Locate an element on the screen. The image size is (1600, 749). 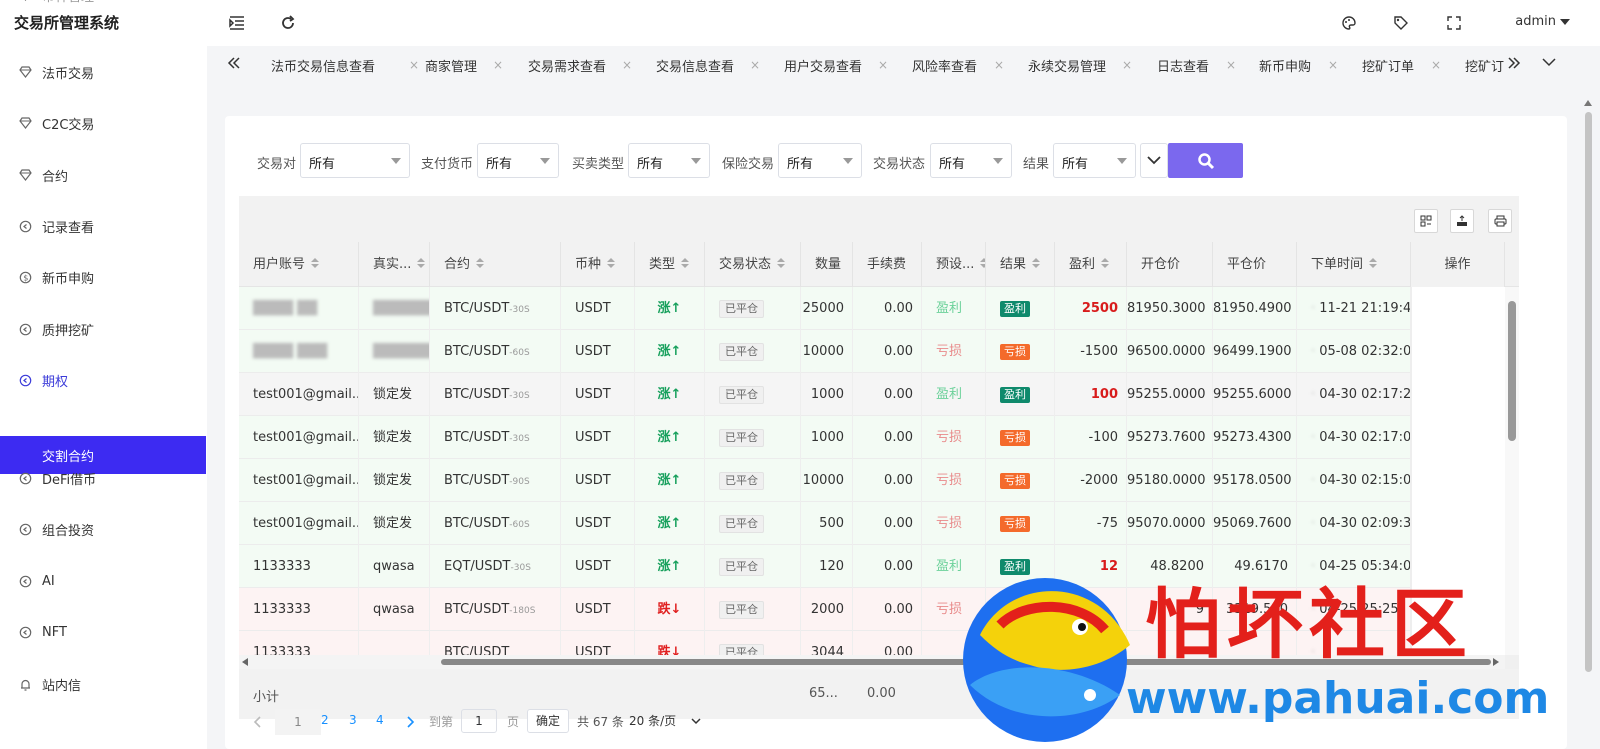
column-header: 类型 is located at coordinates (670, 264).